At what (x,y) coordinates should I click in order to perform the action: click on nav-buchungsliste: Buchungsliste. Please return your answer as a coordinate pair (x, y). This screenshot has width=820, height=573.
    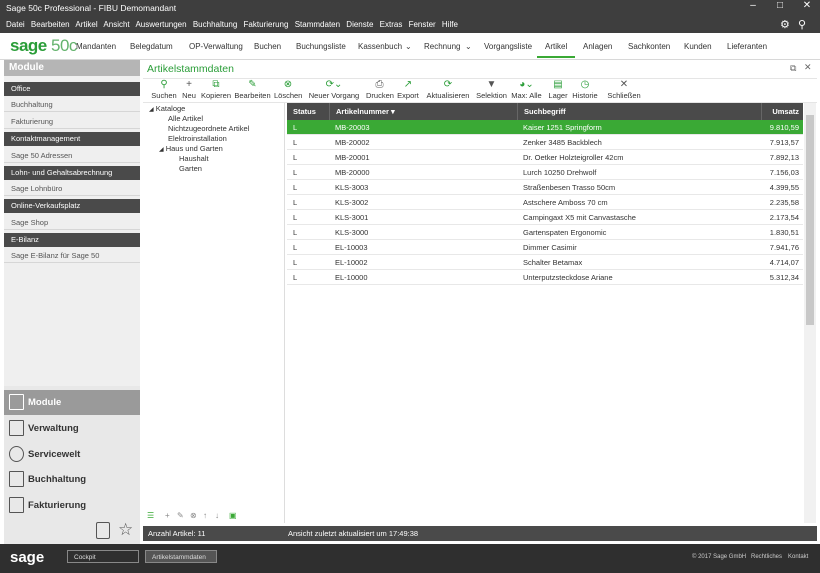
    Looking at the image, I should click on (321, 46).